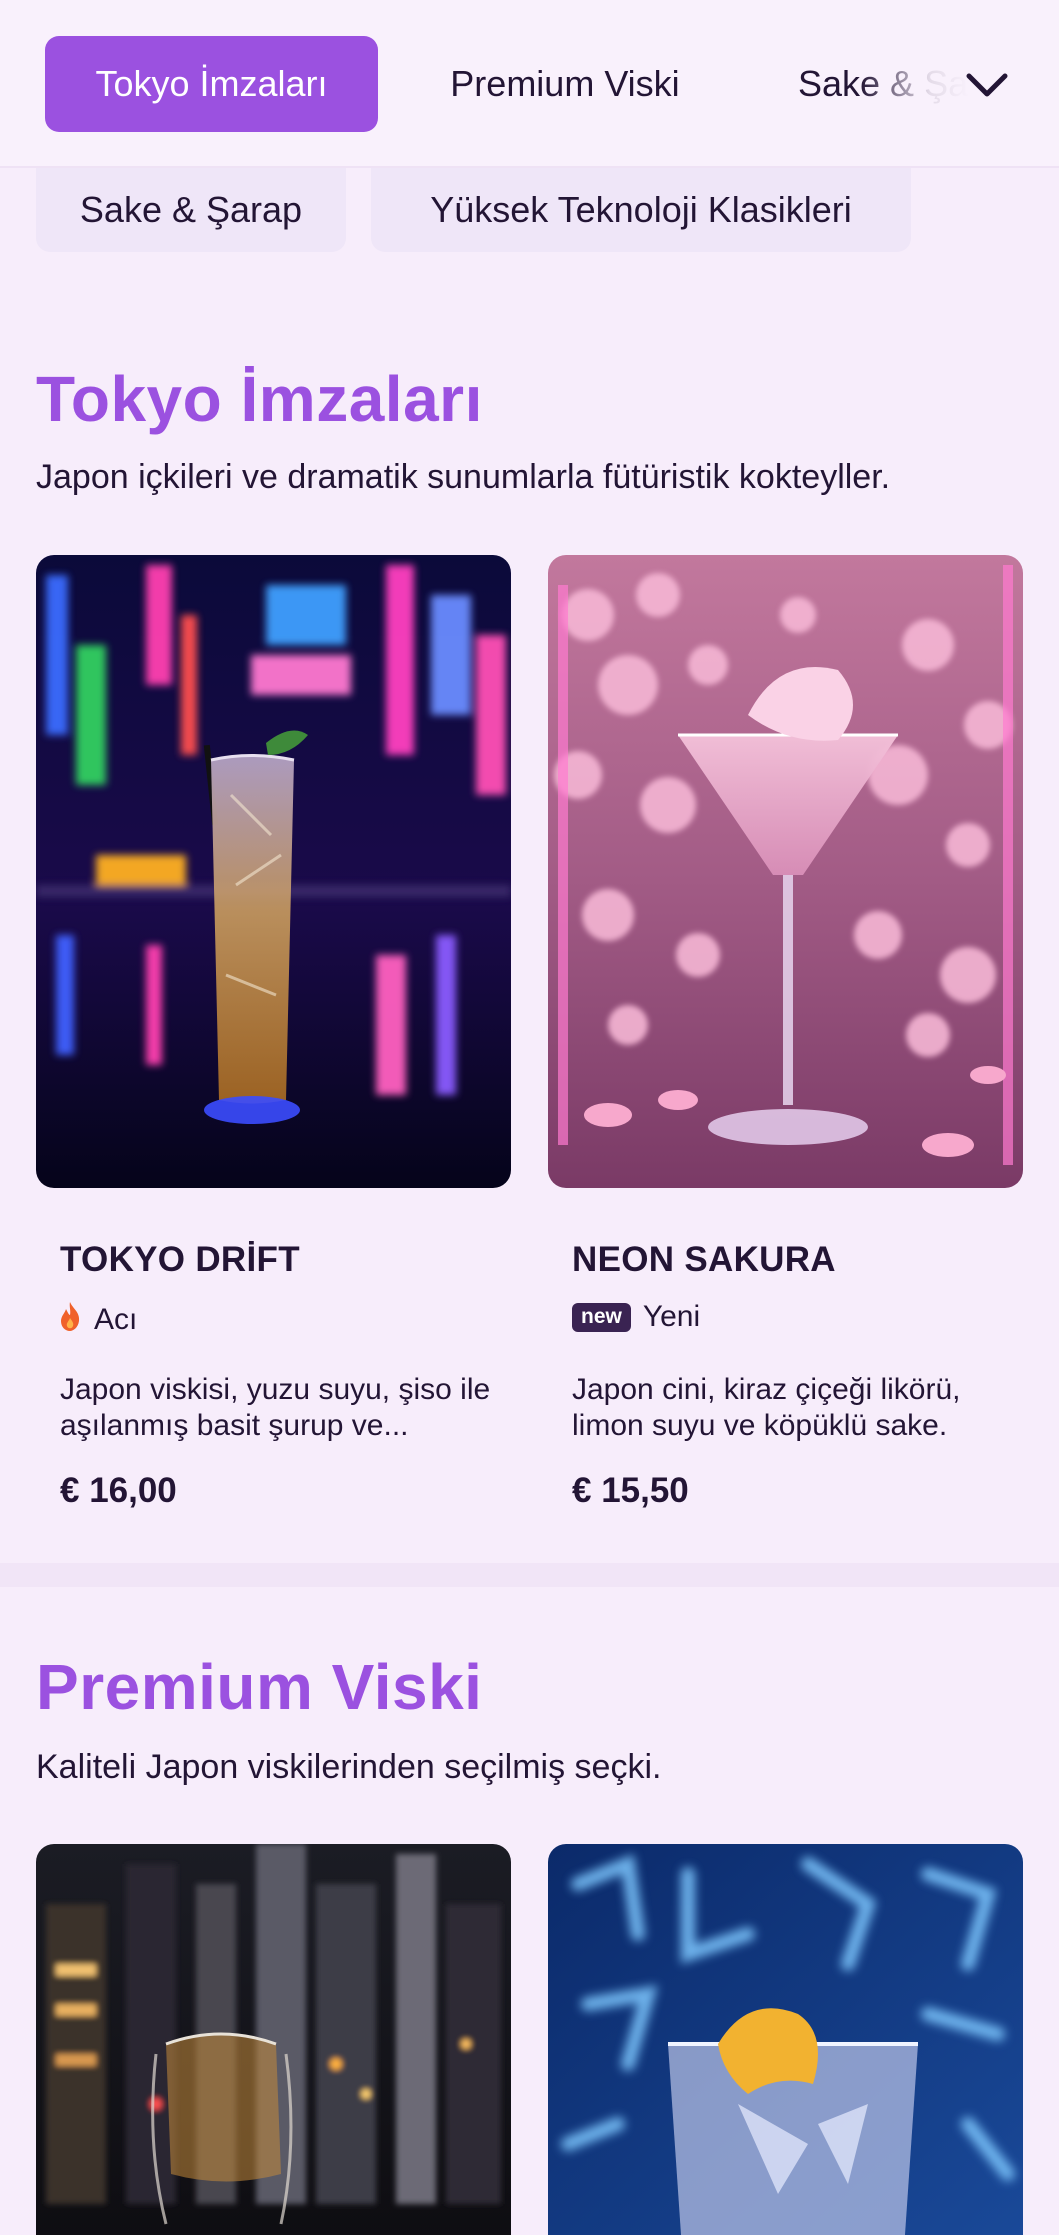 The height and width of the screenshot is (2235, 1059). Describe the element at coordinates (70, 1320) in the screenshot. I see `flame-icon` at that location.